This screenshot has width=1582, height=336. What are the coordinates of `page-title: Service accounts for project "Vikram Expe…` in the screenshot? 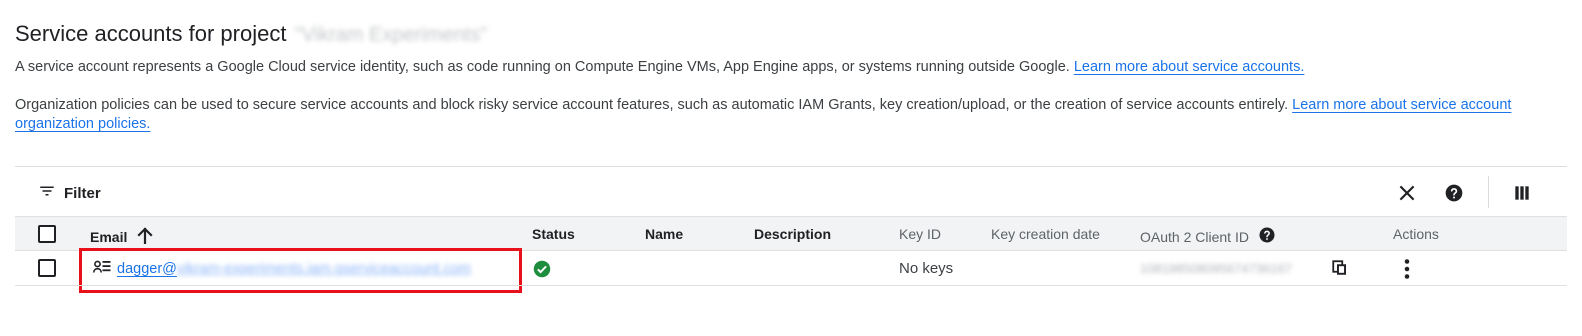 It's located at (251, 34).